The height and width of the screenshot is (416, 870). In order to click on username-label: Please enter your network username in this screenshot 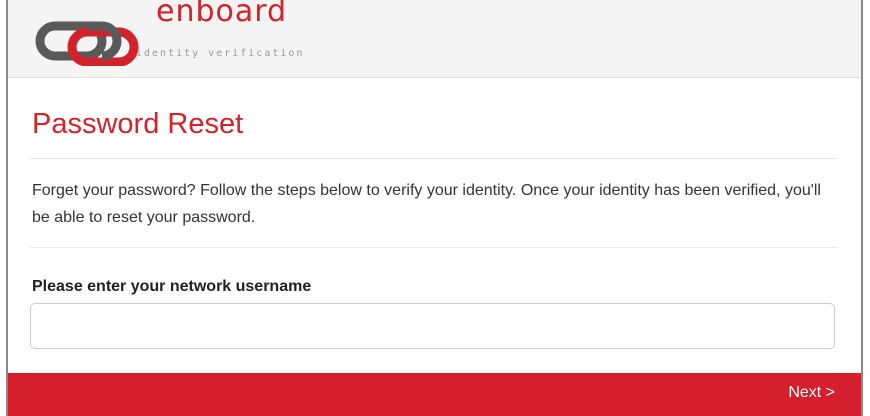, I will do `click(172, 286)`.